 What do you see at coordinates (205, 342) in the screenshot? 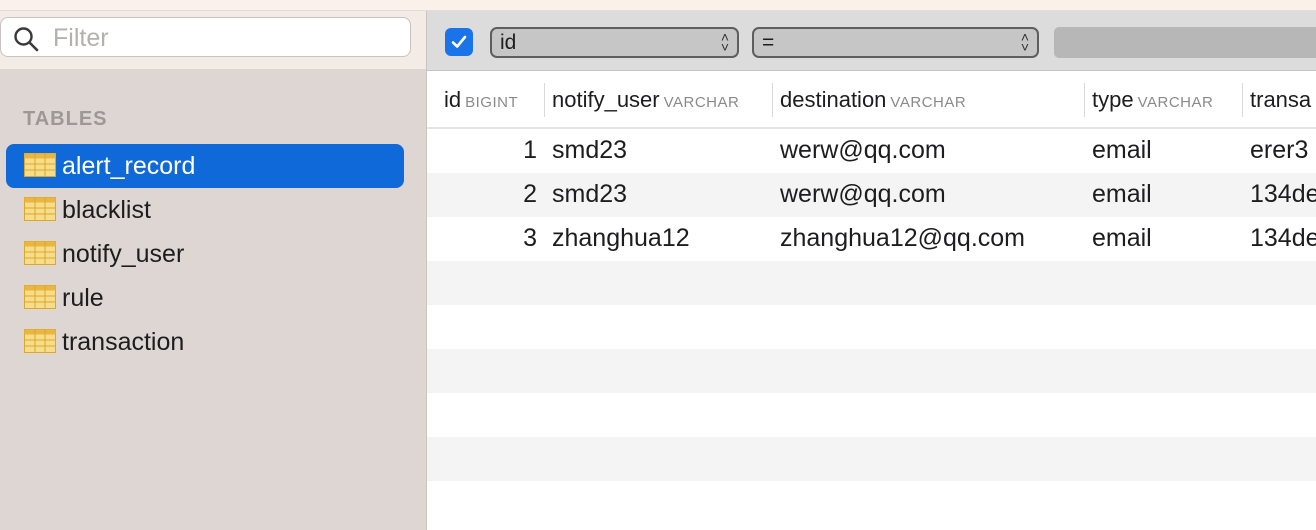
I see `table-item-transaction: transaction` at bounding box center [205, 342].